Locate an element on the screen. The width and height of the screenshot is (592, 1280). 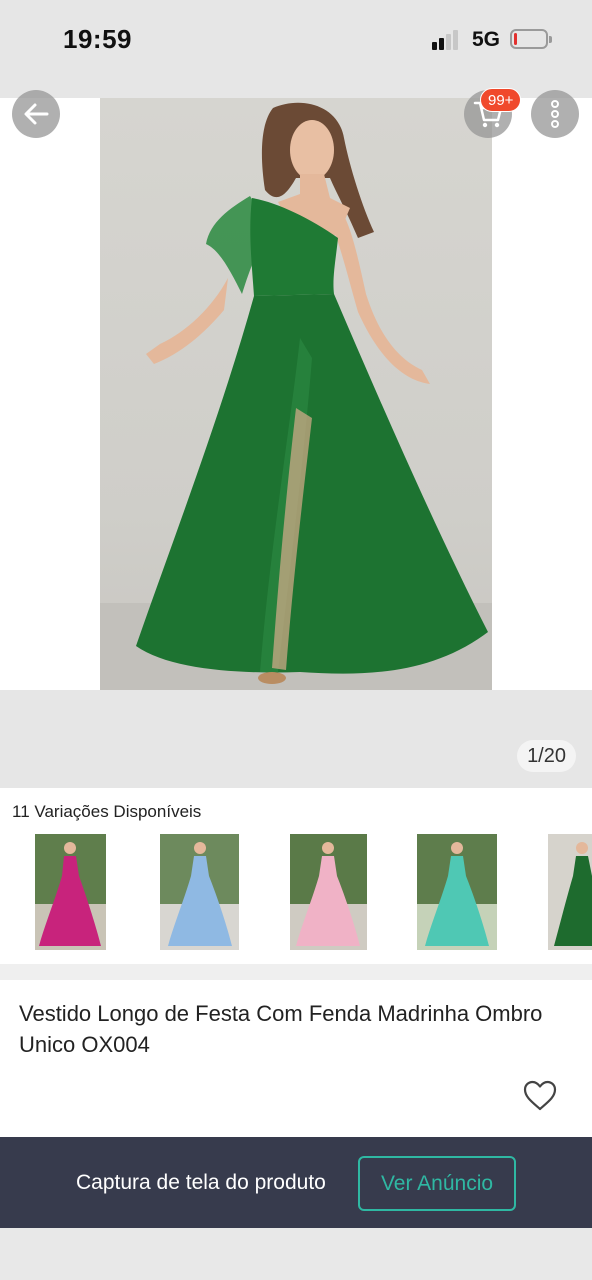
section-divider is located at coordinates (296, 972).